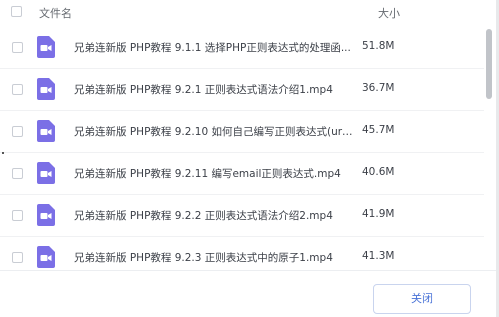 This screenshot has width=499, height=317. Describe the element at coordinates (389, 13) in the screenshot. I see `column-header-size: 大小` at that location.